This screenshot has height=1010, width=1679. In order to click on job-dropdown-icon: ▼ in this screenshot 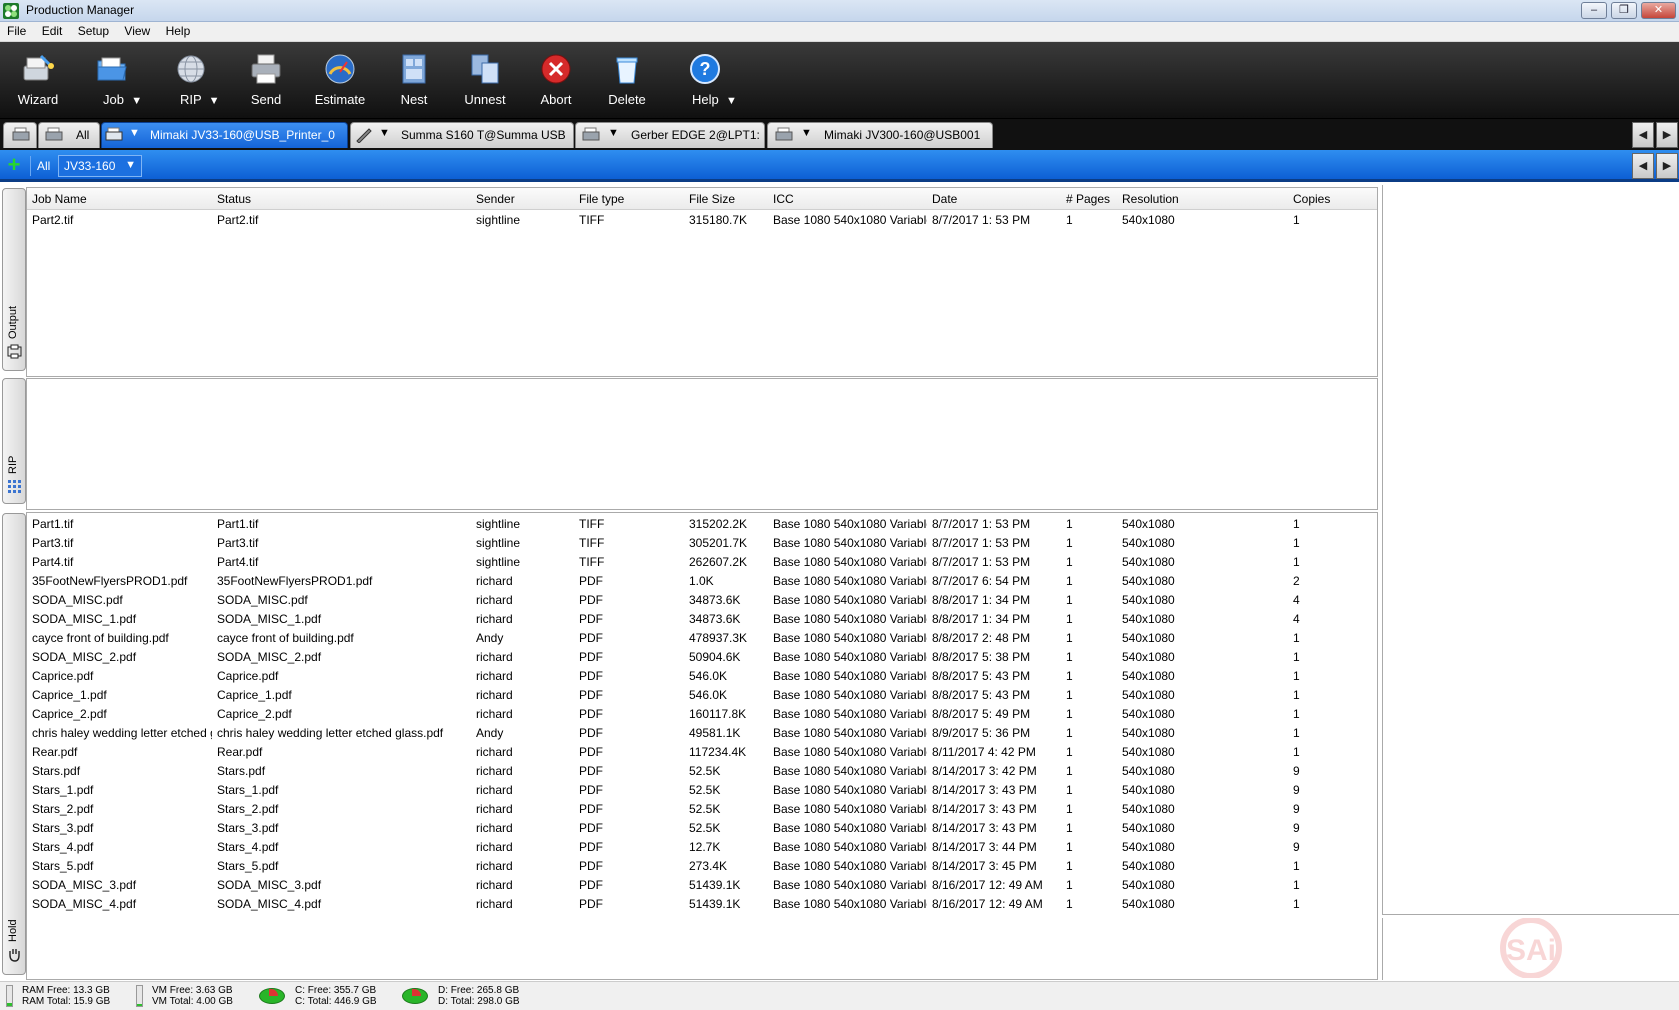, I will do `click(136, 101)`.